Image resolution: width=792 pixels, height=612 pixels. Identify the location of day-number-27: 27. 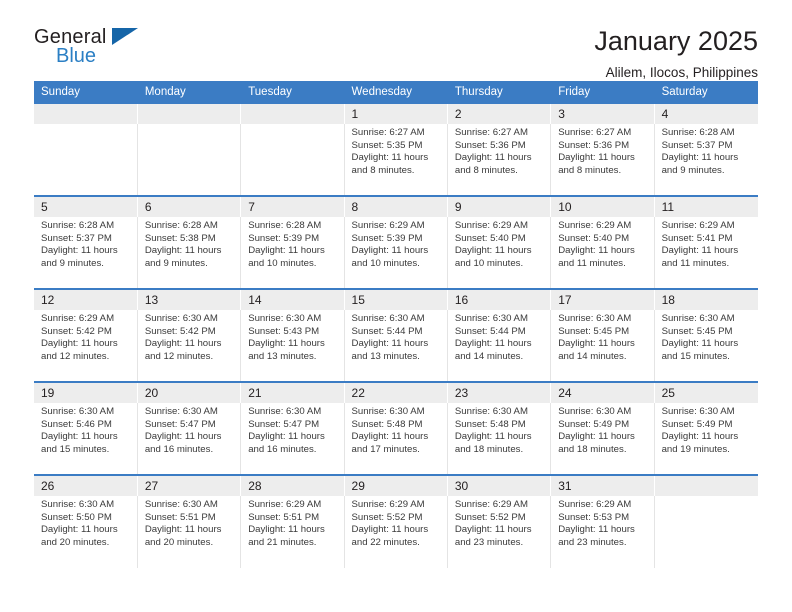
(189, 485).